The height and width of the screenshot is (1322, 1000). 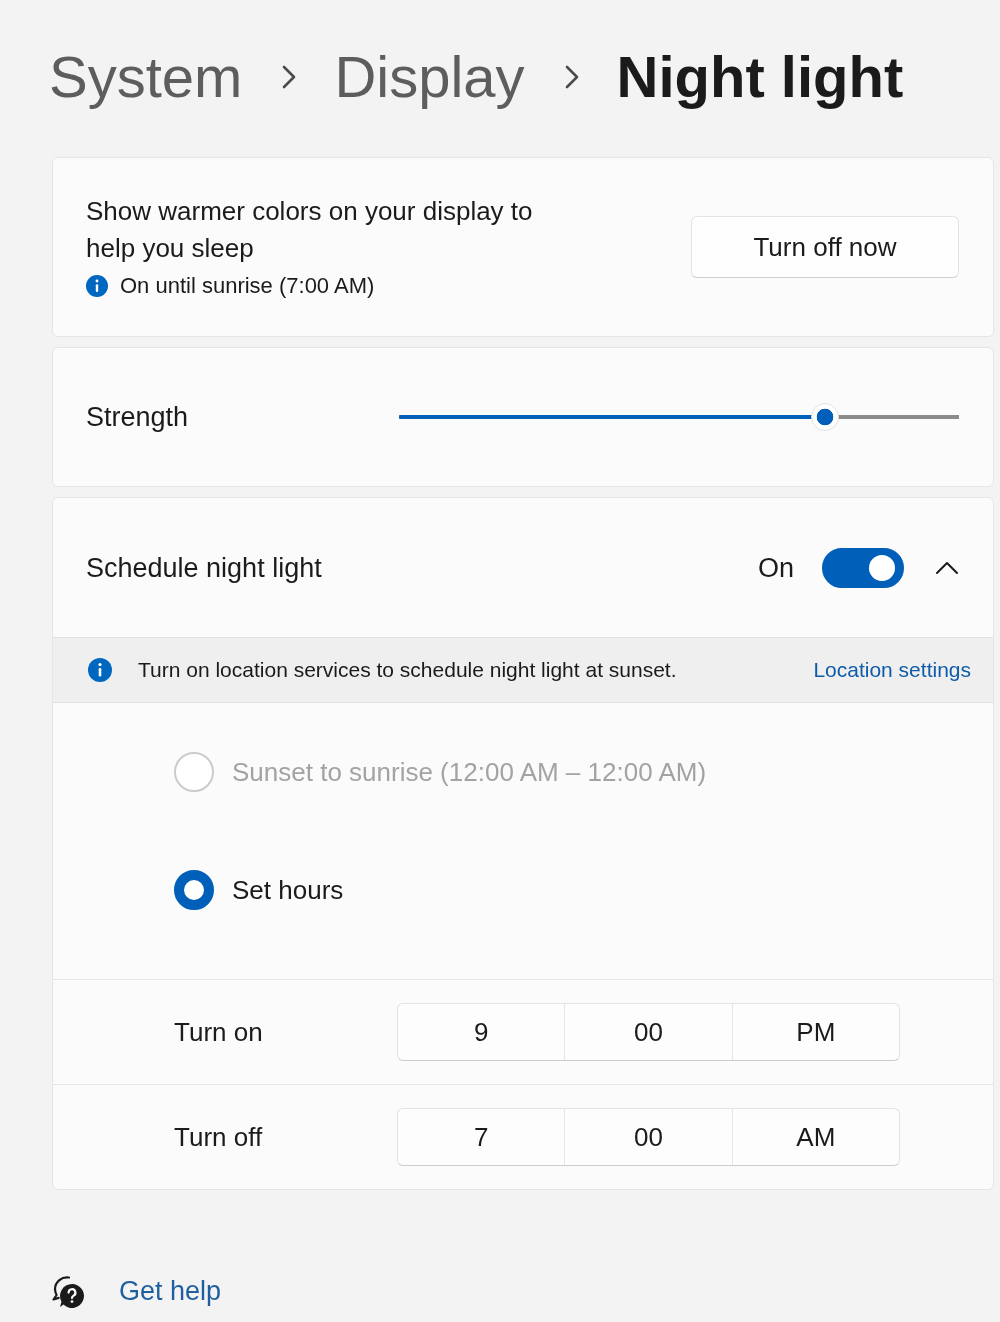 I want to click on breadcrumb-link: Display, so click(x=429, y=76).